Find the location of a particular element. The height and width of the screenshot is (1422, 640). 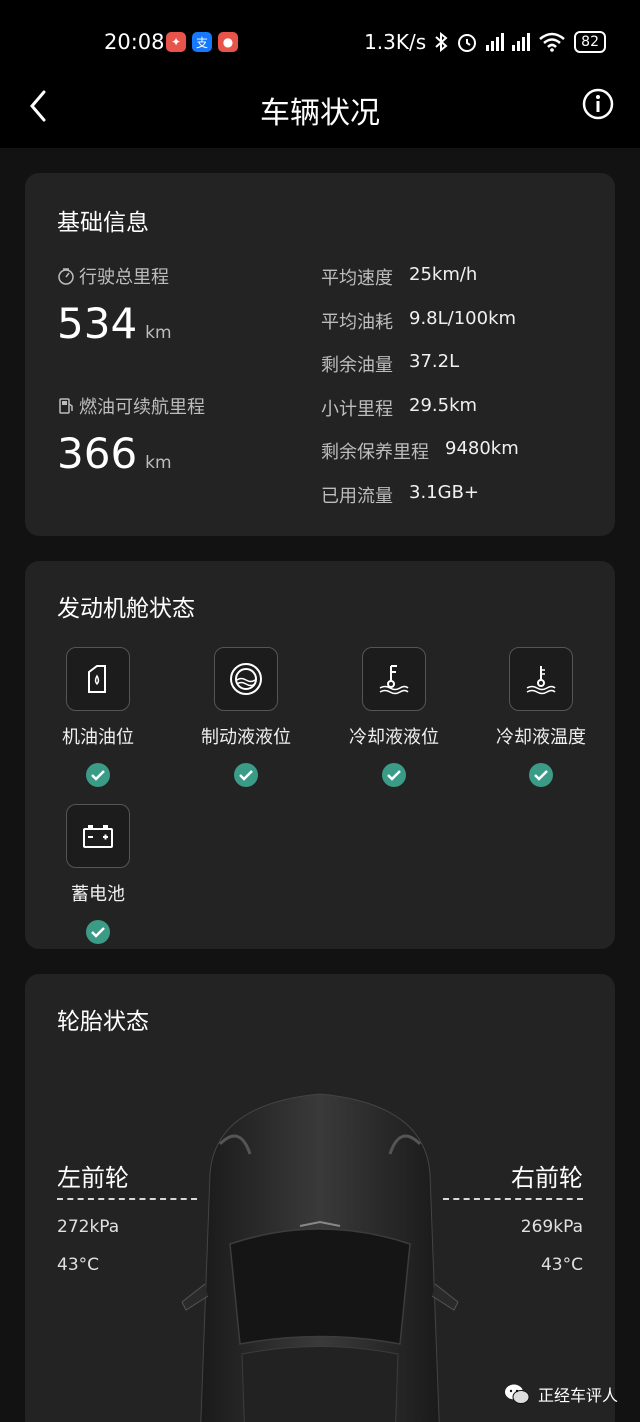

front-left-tire-name: 左前轮 is located at coordinates (93, 1178).